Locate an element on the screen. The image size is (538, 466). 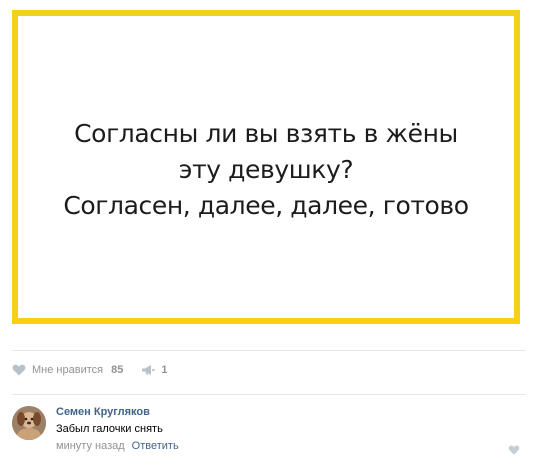
quote-line-1: Согласны ли вы взять в жёны is located at coordinates (266, 133).